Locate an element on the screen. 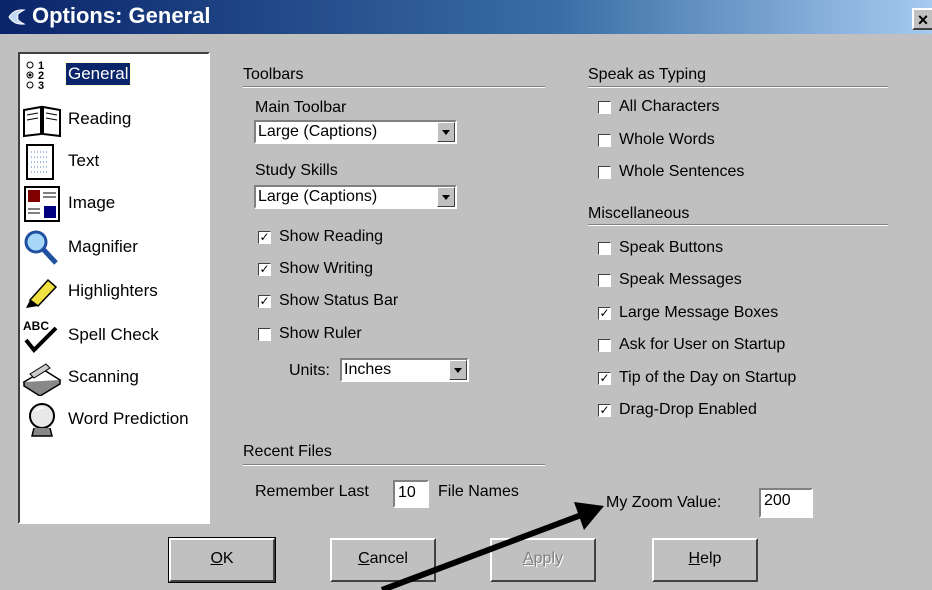 This screenshot has height=590, width=932. annotation-arrow-icon is located at coordinates (492, 546).